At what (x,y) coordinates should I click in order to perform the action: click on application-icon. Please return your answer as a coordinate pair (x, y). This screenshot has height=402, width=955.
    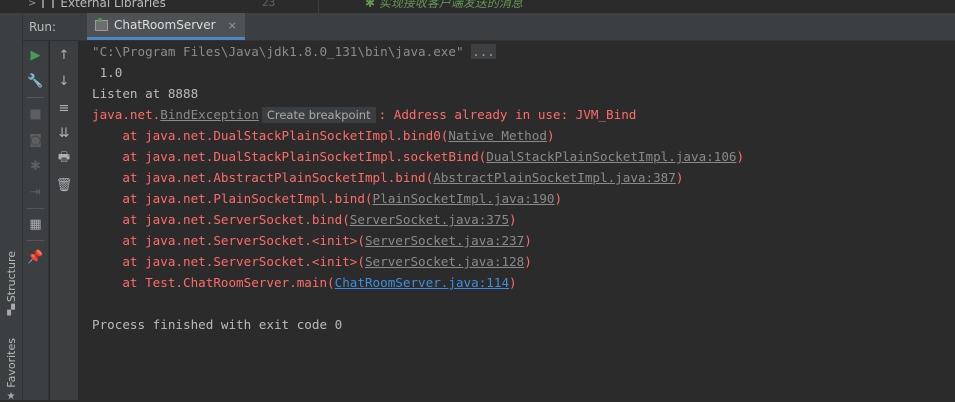
    Looking at the image, I should click on (101, 24).